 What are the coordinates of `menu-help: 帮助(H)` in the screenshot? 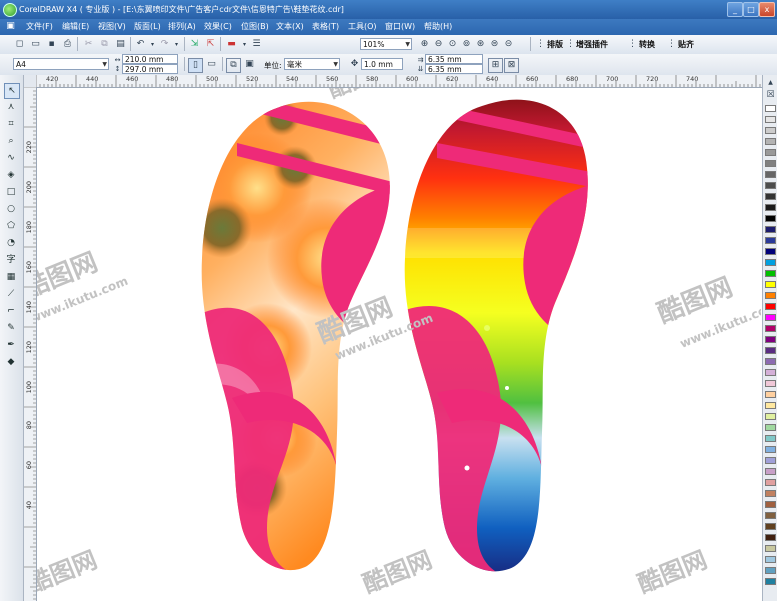 It's located at (438, 26).